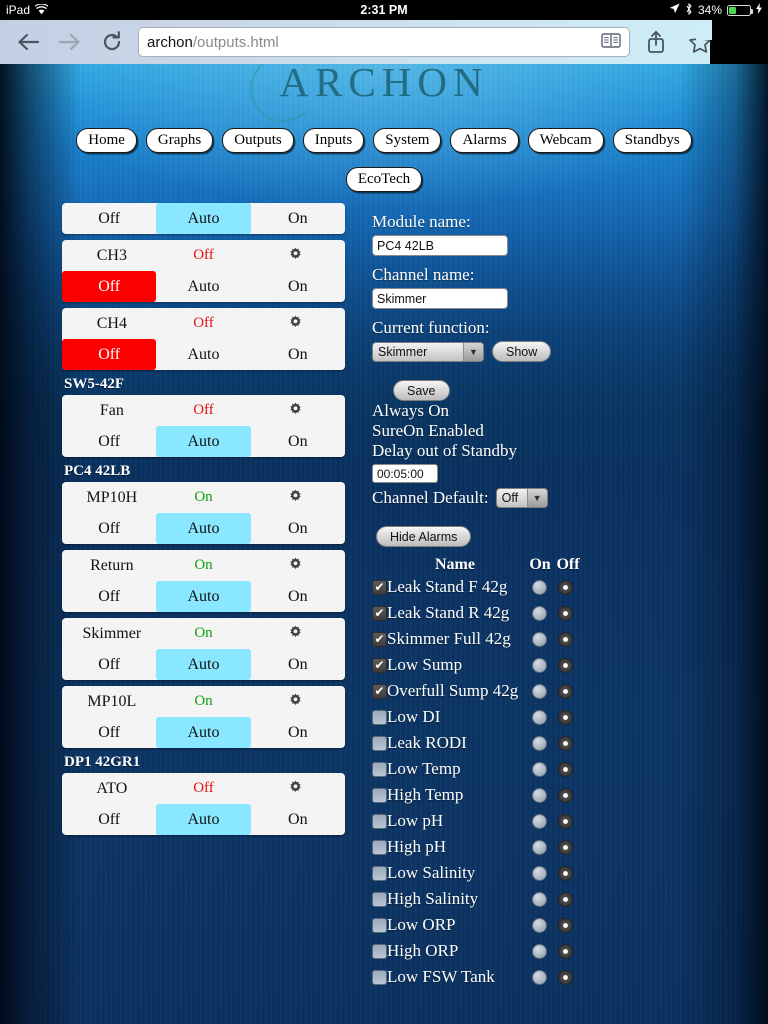 The width and height of the screenshot is (768, 1024). What do you see at coordinates (384, 179) in the screenshot?
I see `nav-item-ecotech: EcoTech` at bounding box center [384, 179].